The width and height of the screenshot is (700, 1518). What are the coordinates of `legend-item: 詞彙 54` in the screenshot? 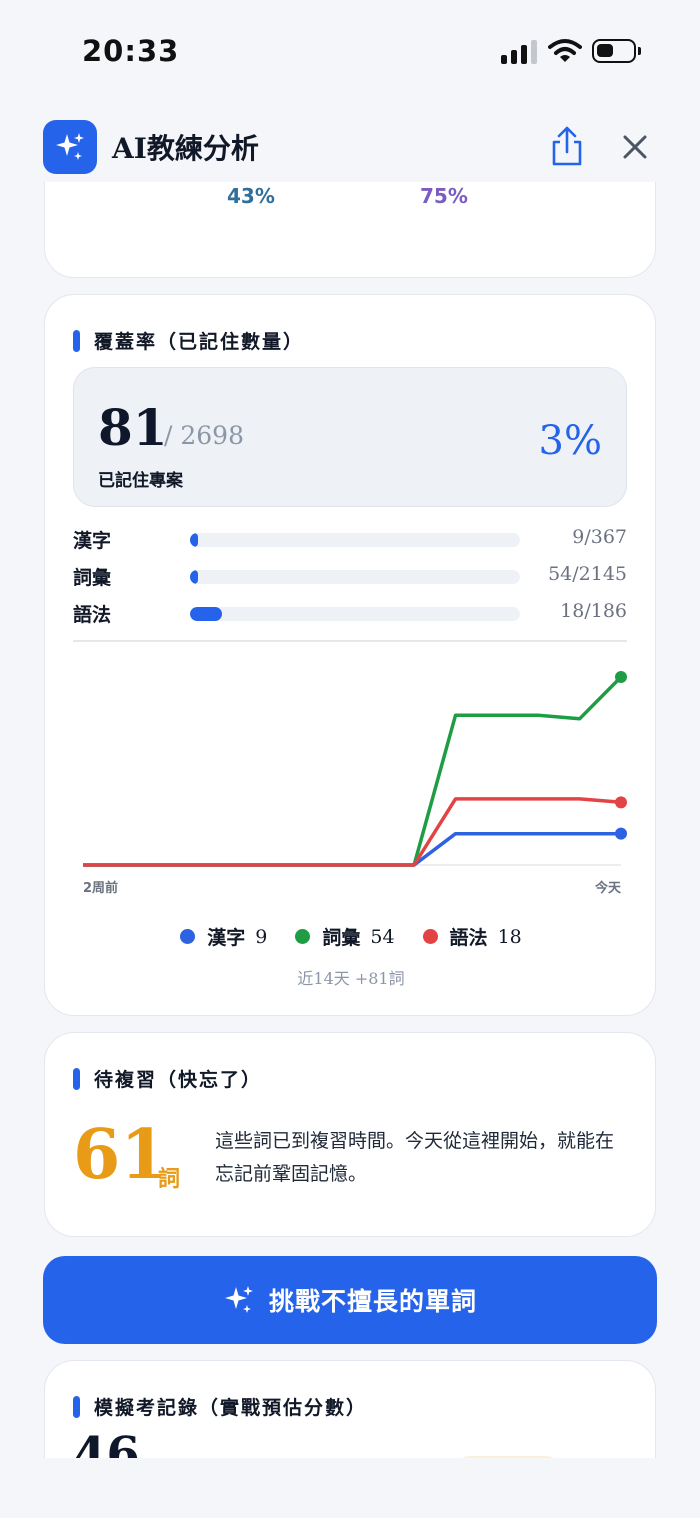 It's located at (345, 936).